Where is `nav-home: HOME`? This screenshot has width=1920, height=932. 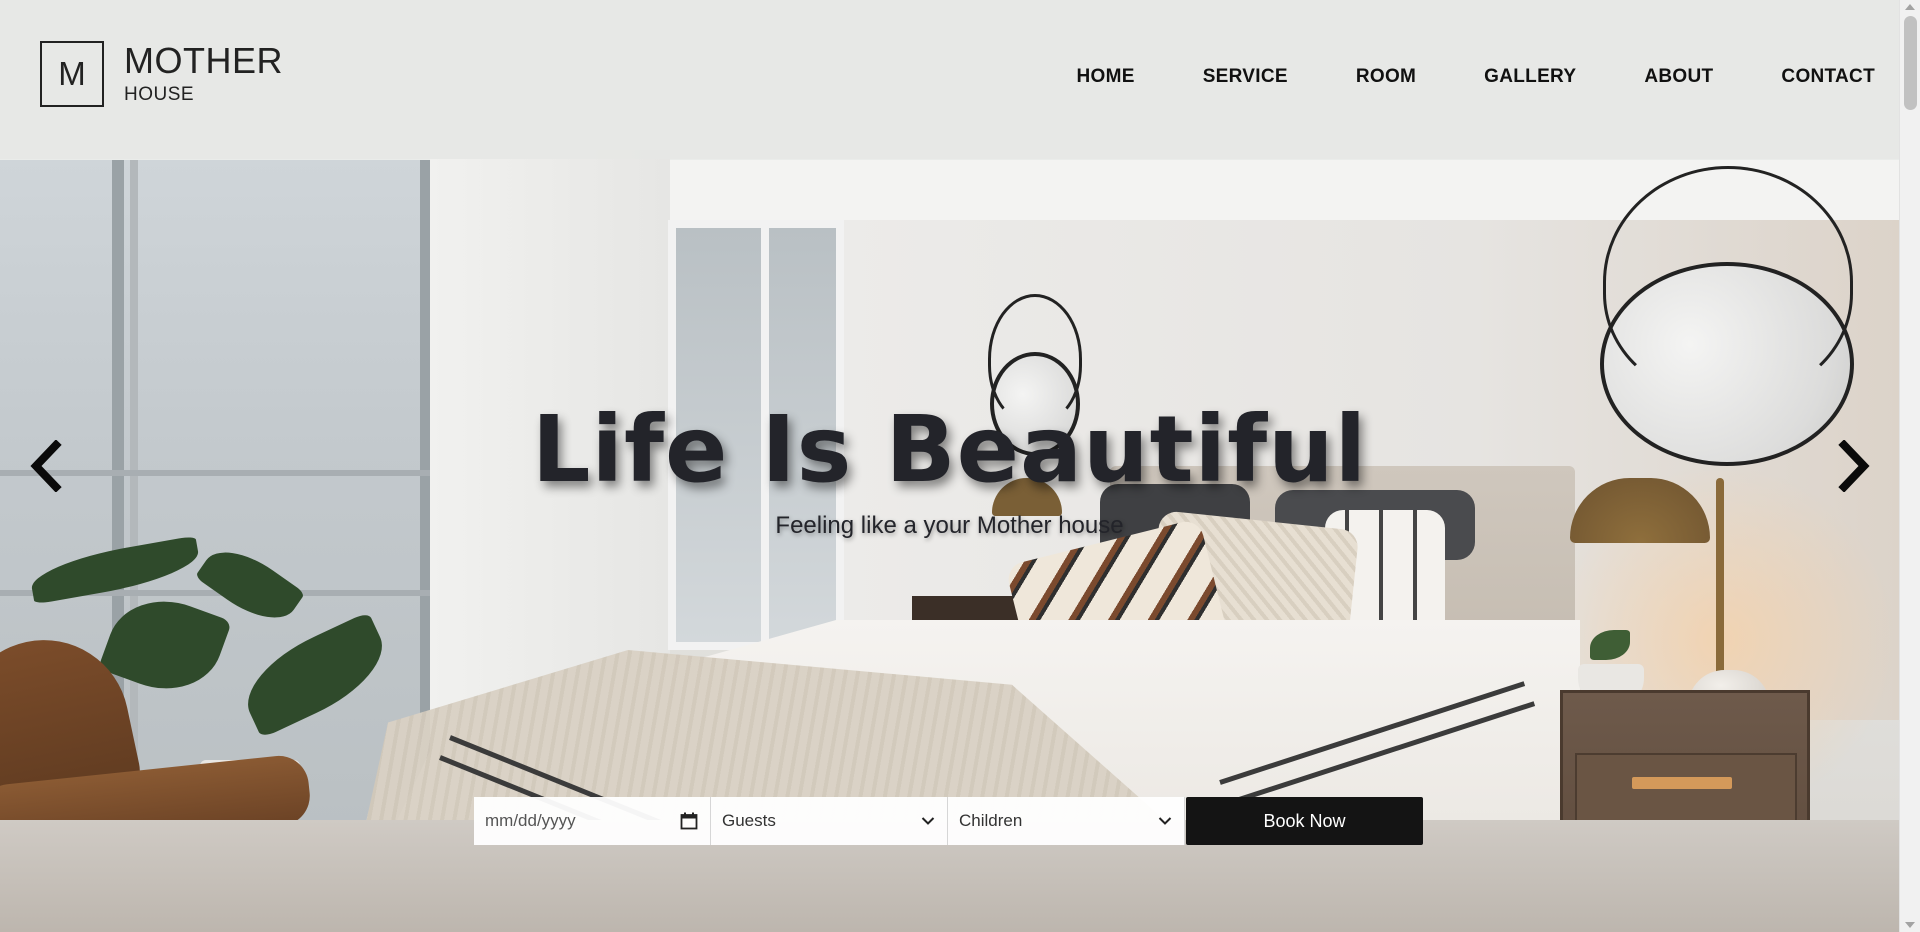
nav-home: HOME is located at coordinates (1105, 77).